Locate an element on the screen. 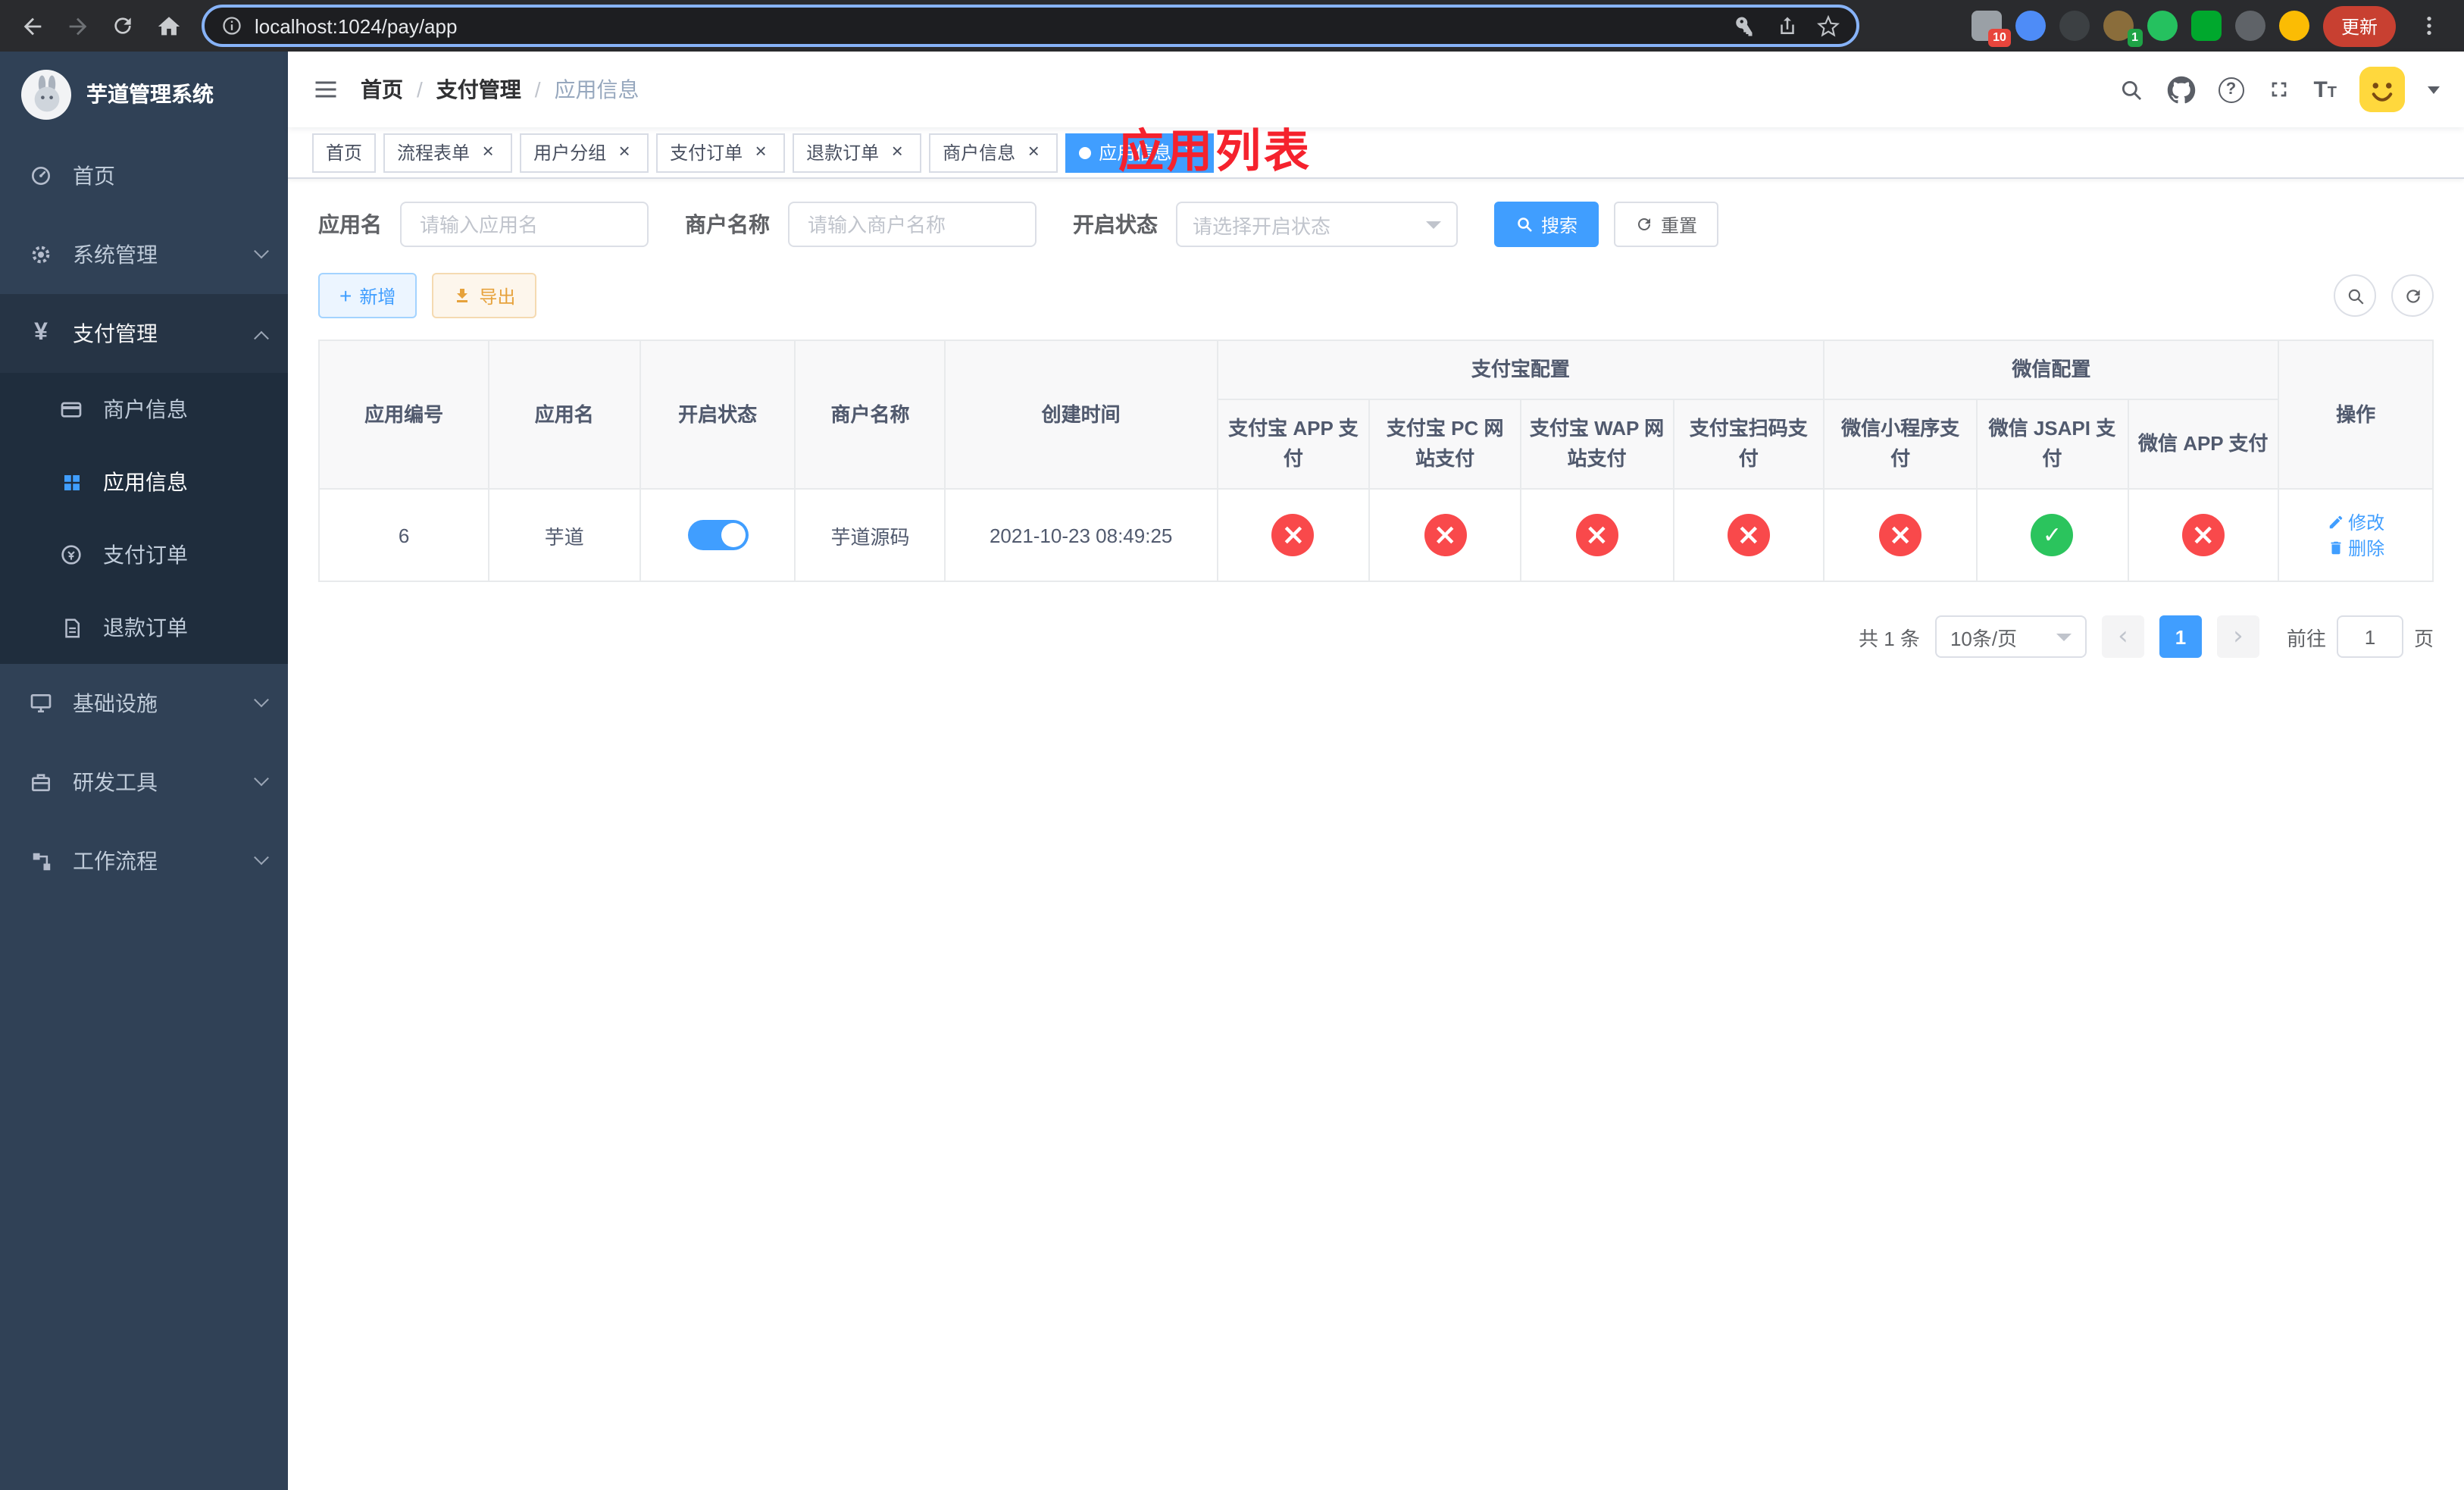  cell-alipay-app is located at coordinates (1293, 535).